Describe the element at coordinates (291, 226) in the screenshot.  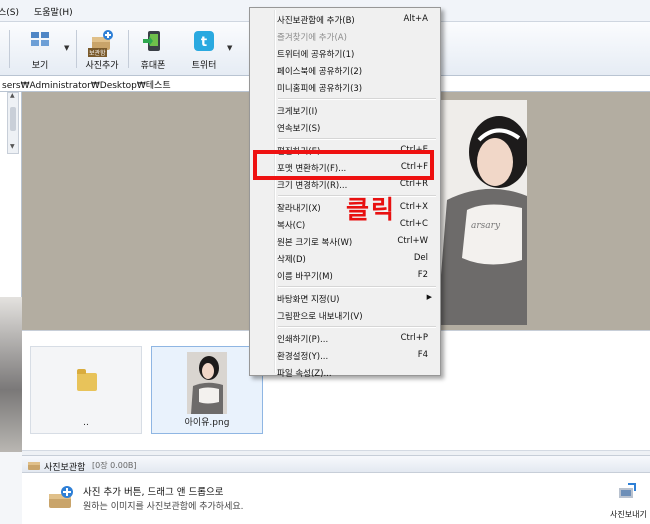
I see `menu-item-label: 복사(C)` at that location.